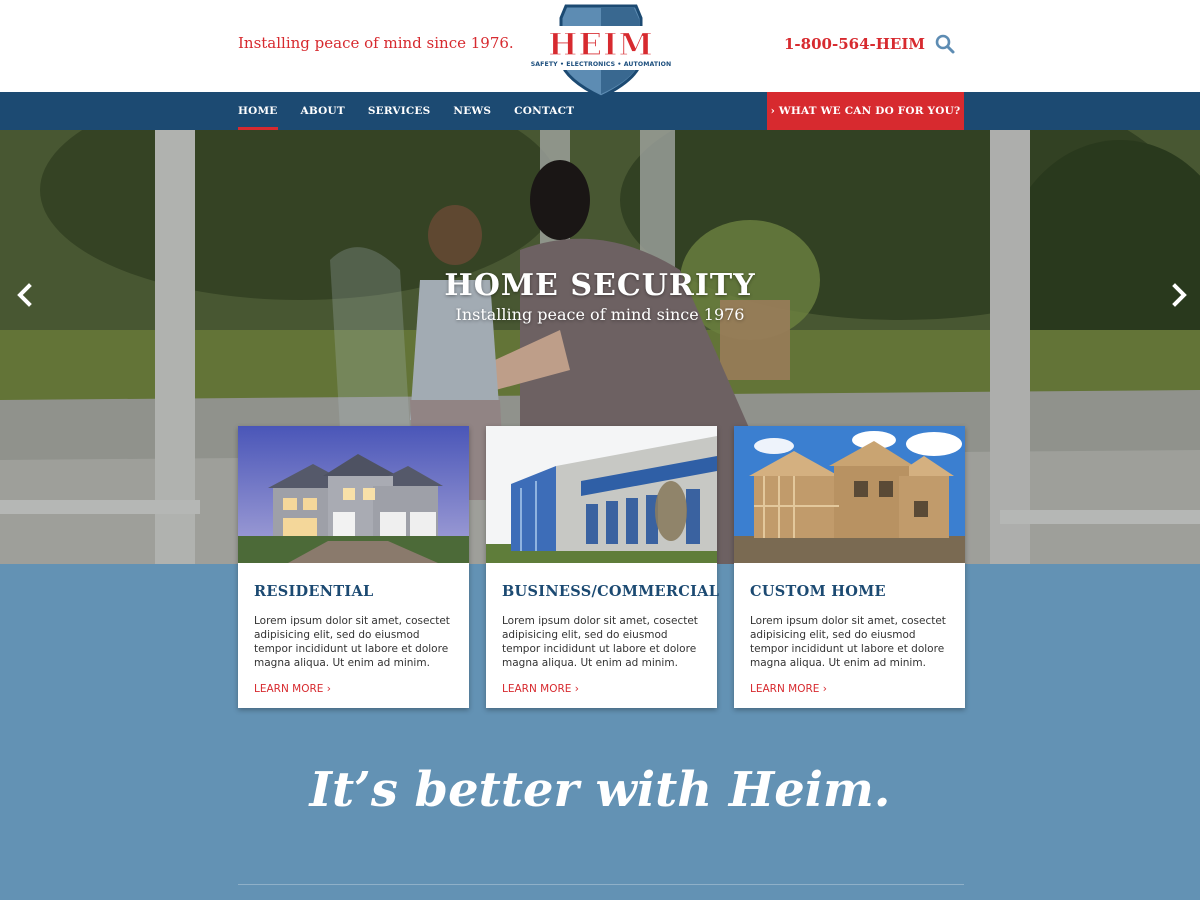 The width and height of the screenshot is (1200, 900). What do you see at coordinates (611, 591) in the screenshot?
I see `card-title: BUSINESS/COMMERCIAL` at bounding box center [611, 591].